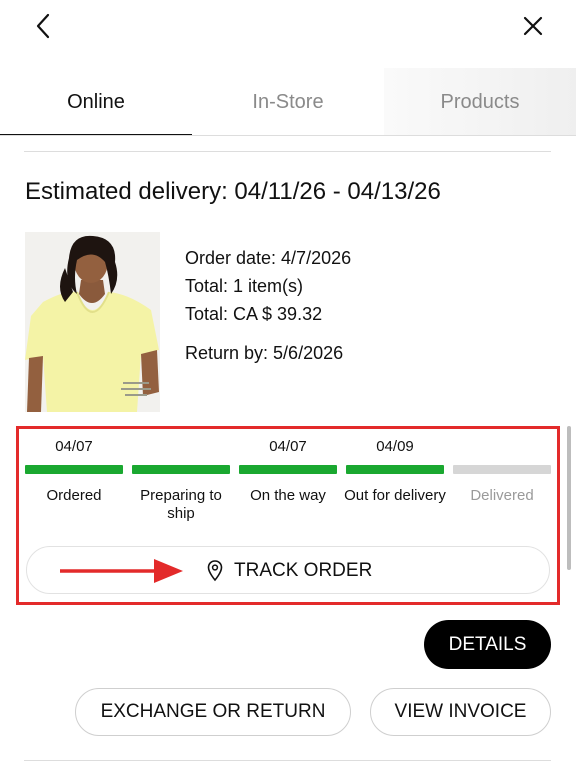  What do you see at coordinates (303, 570) in the screenshot?
I see `track-order-label: TRACK ORDER` at bounding box center [303, 570].